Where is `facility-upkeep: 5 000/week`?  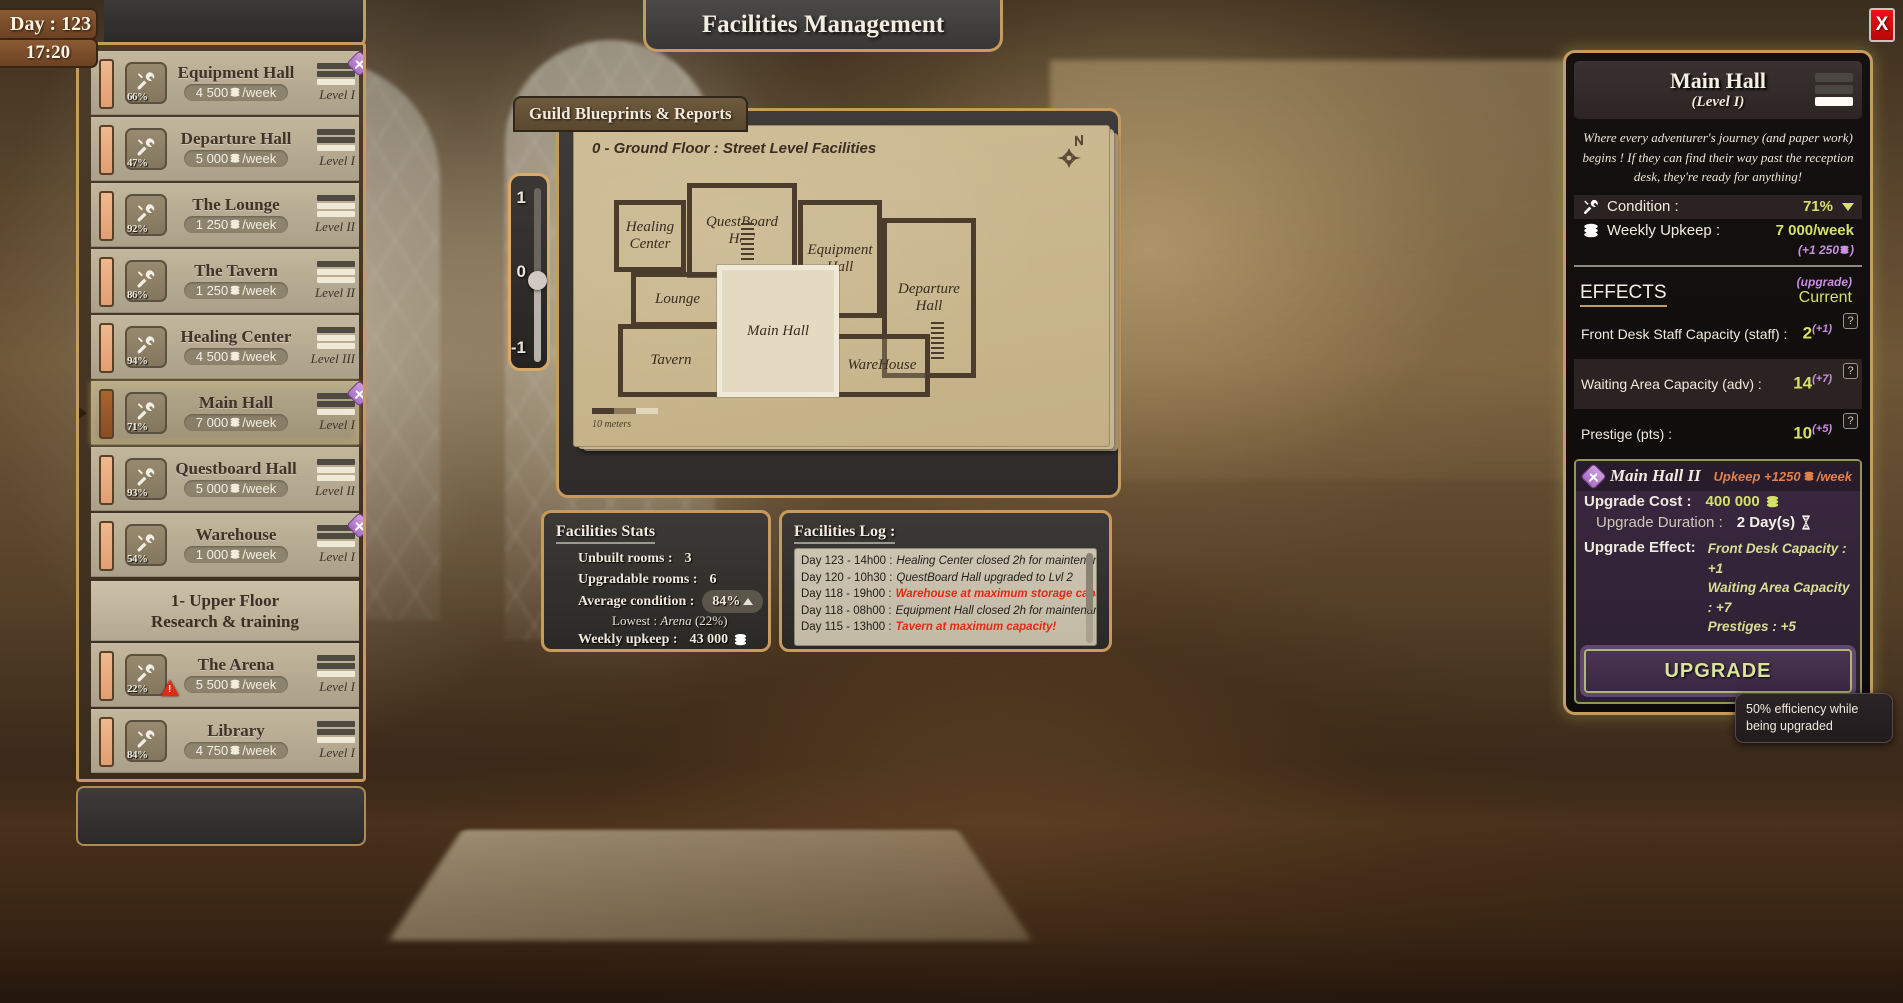
facility-upkeep: 5 000/week is located at coordinates (236, 159).